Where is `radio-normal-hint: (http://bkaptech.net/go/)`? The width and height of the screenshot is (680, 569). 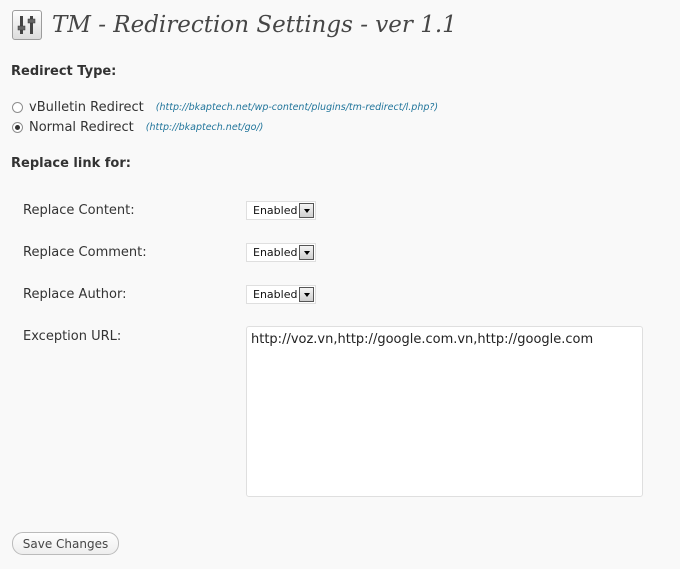 radio-normal-hint: (http://bkaptech.net/go/) is located at coordinates (204, 127).